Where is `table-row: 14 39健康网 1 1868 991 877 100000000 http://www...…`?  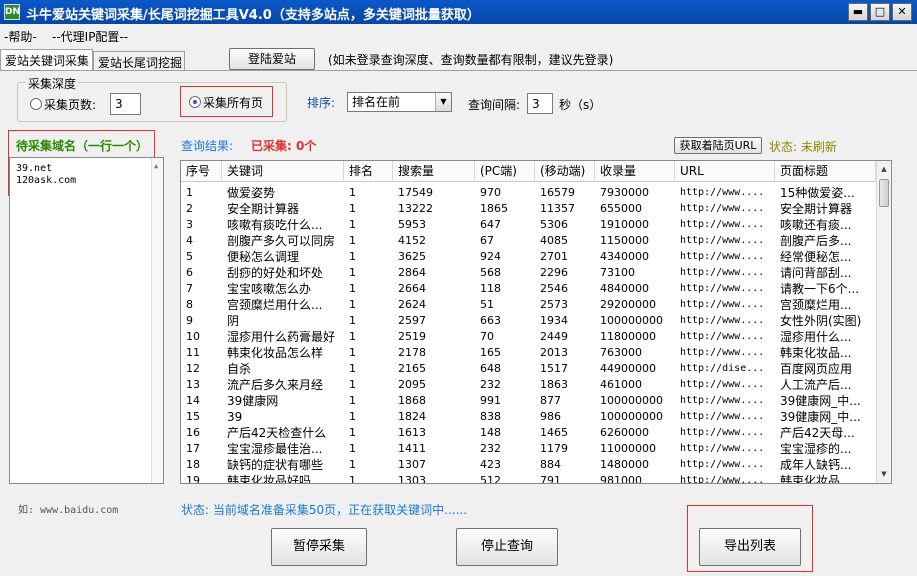 table-row: 14 39健康网 1 1868 991 877 100000000 http://www...… is located at coordinates (528, 401).